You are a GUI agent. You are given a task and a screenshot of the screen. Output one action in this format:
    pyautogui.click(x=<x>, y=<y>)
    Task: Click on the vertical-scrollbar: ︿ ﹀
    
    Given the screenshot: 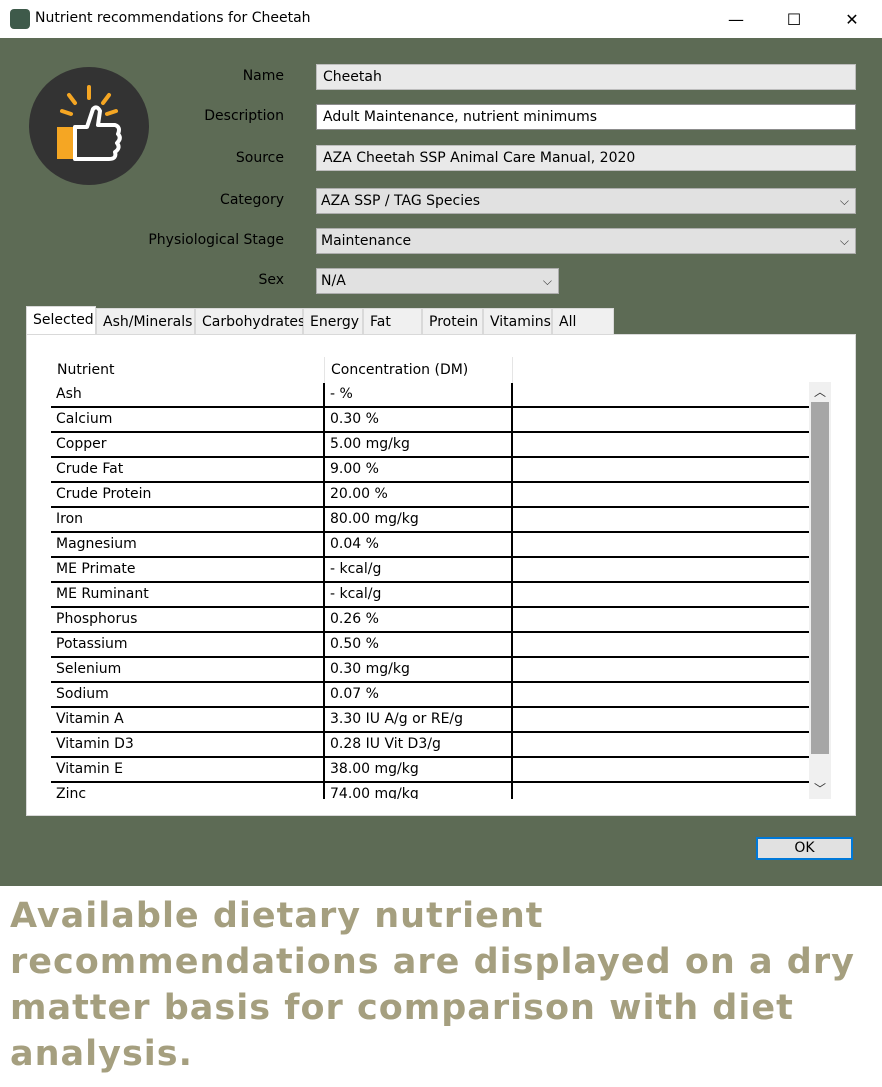 What is the action you would take?
    pyautogui.click(x=820, y=590)
    